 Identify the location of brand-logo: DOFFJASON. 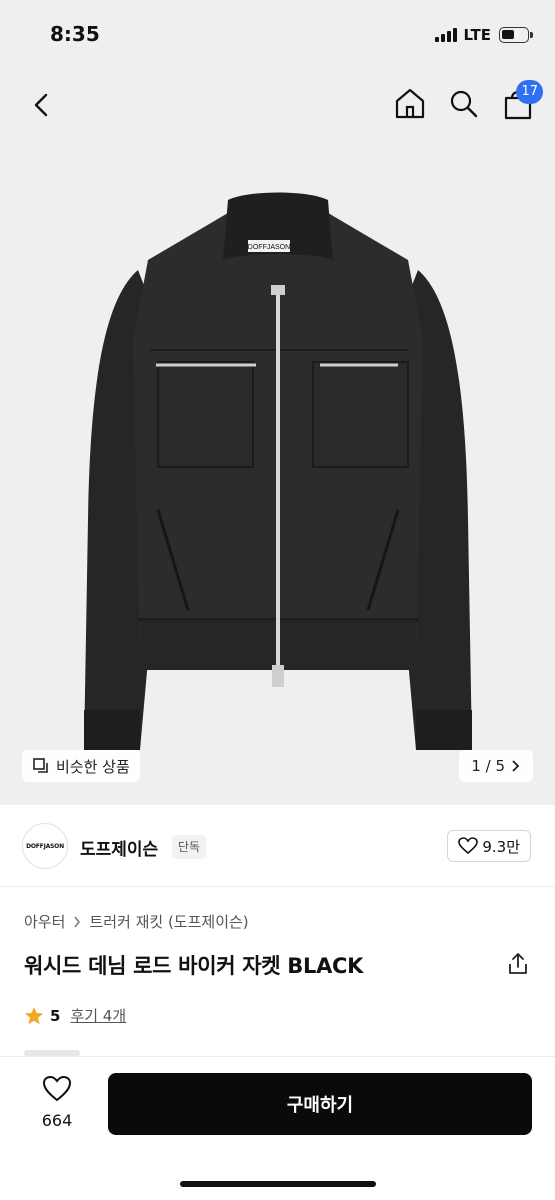
(45, 846).